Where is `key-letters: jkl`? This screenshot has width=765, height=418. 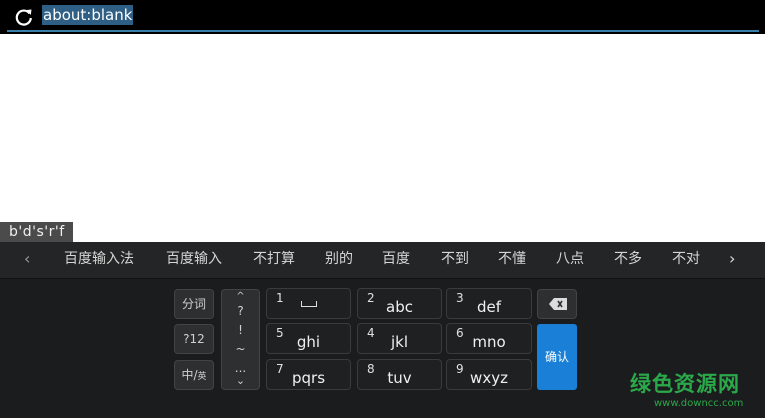
key-letters: jkl is located at coordinates (399, 342).